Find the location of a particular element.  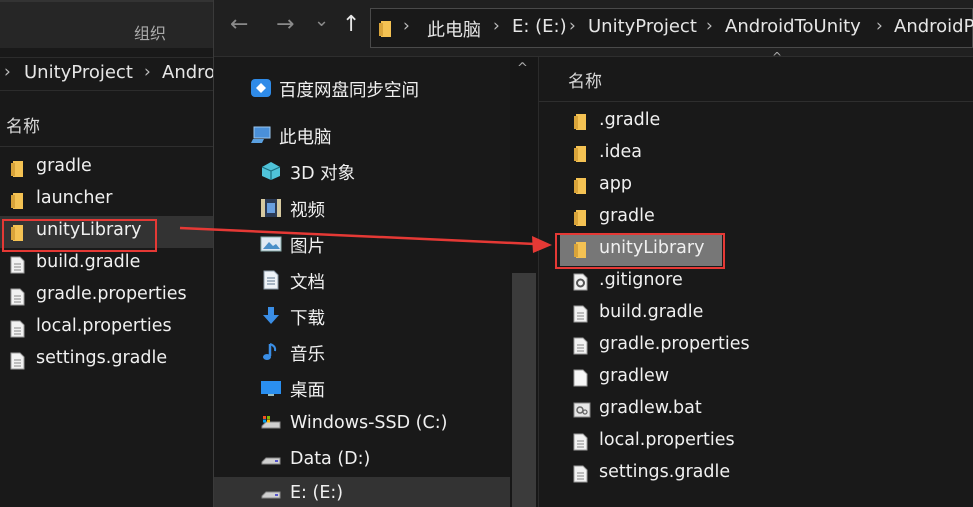

back-button: ← is located at coordinates (239, 24).